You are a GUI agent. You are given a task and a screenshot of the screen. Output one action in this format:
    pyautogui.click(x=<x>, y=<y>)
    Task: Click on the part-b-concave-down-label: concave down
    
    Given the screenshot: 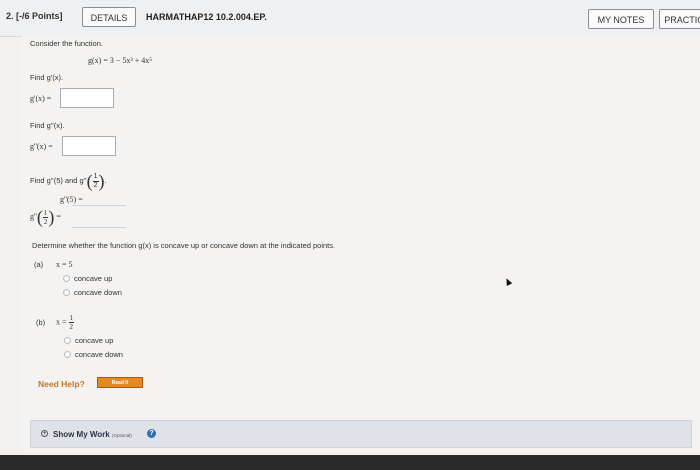 What is the action you would take?
    pyautogui.click(x=99, y=354)
    